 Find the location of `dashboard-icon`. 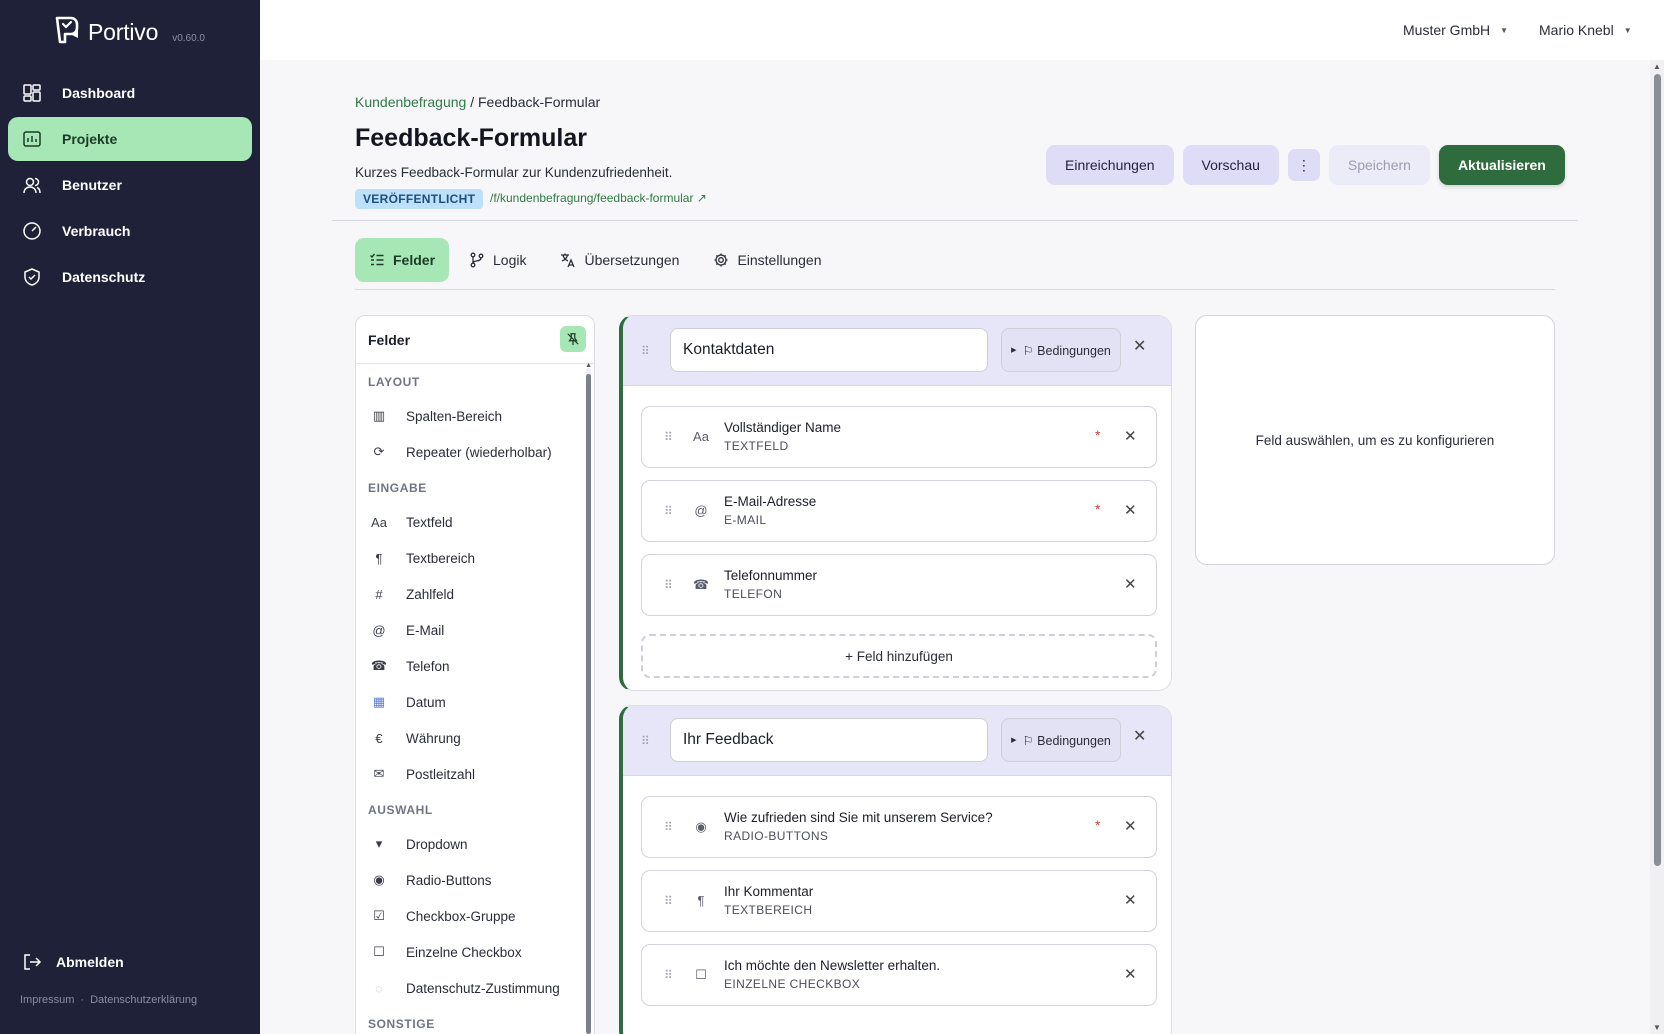

dashboard-icon is located at coordinates (32, 93).